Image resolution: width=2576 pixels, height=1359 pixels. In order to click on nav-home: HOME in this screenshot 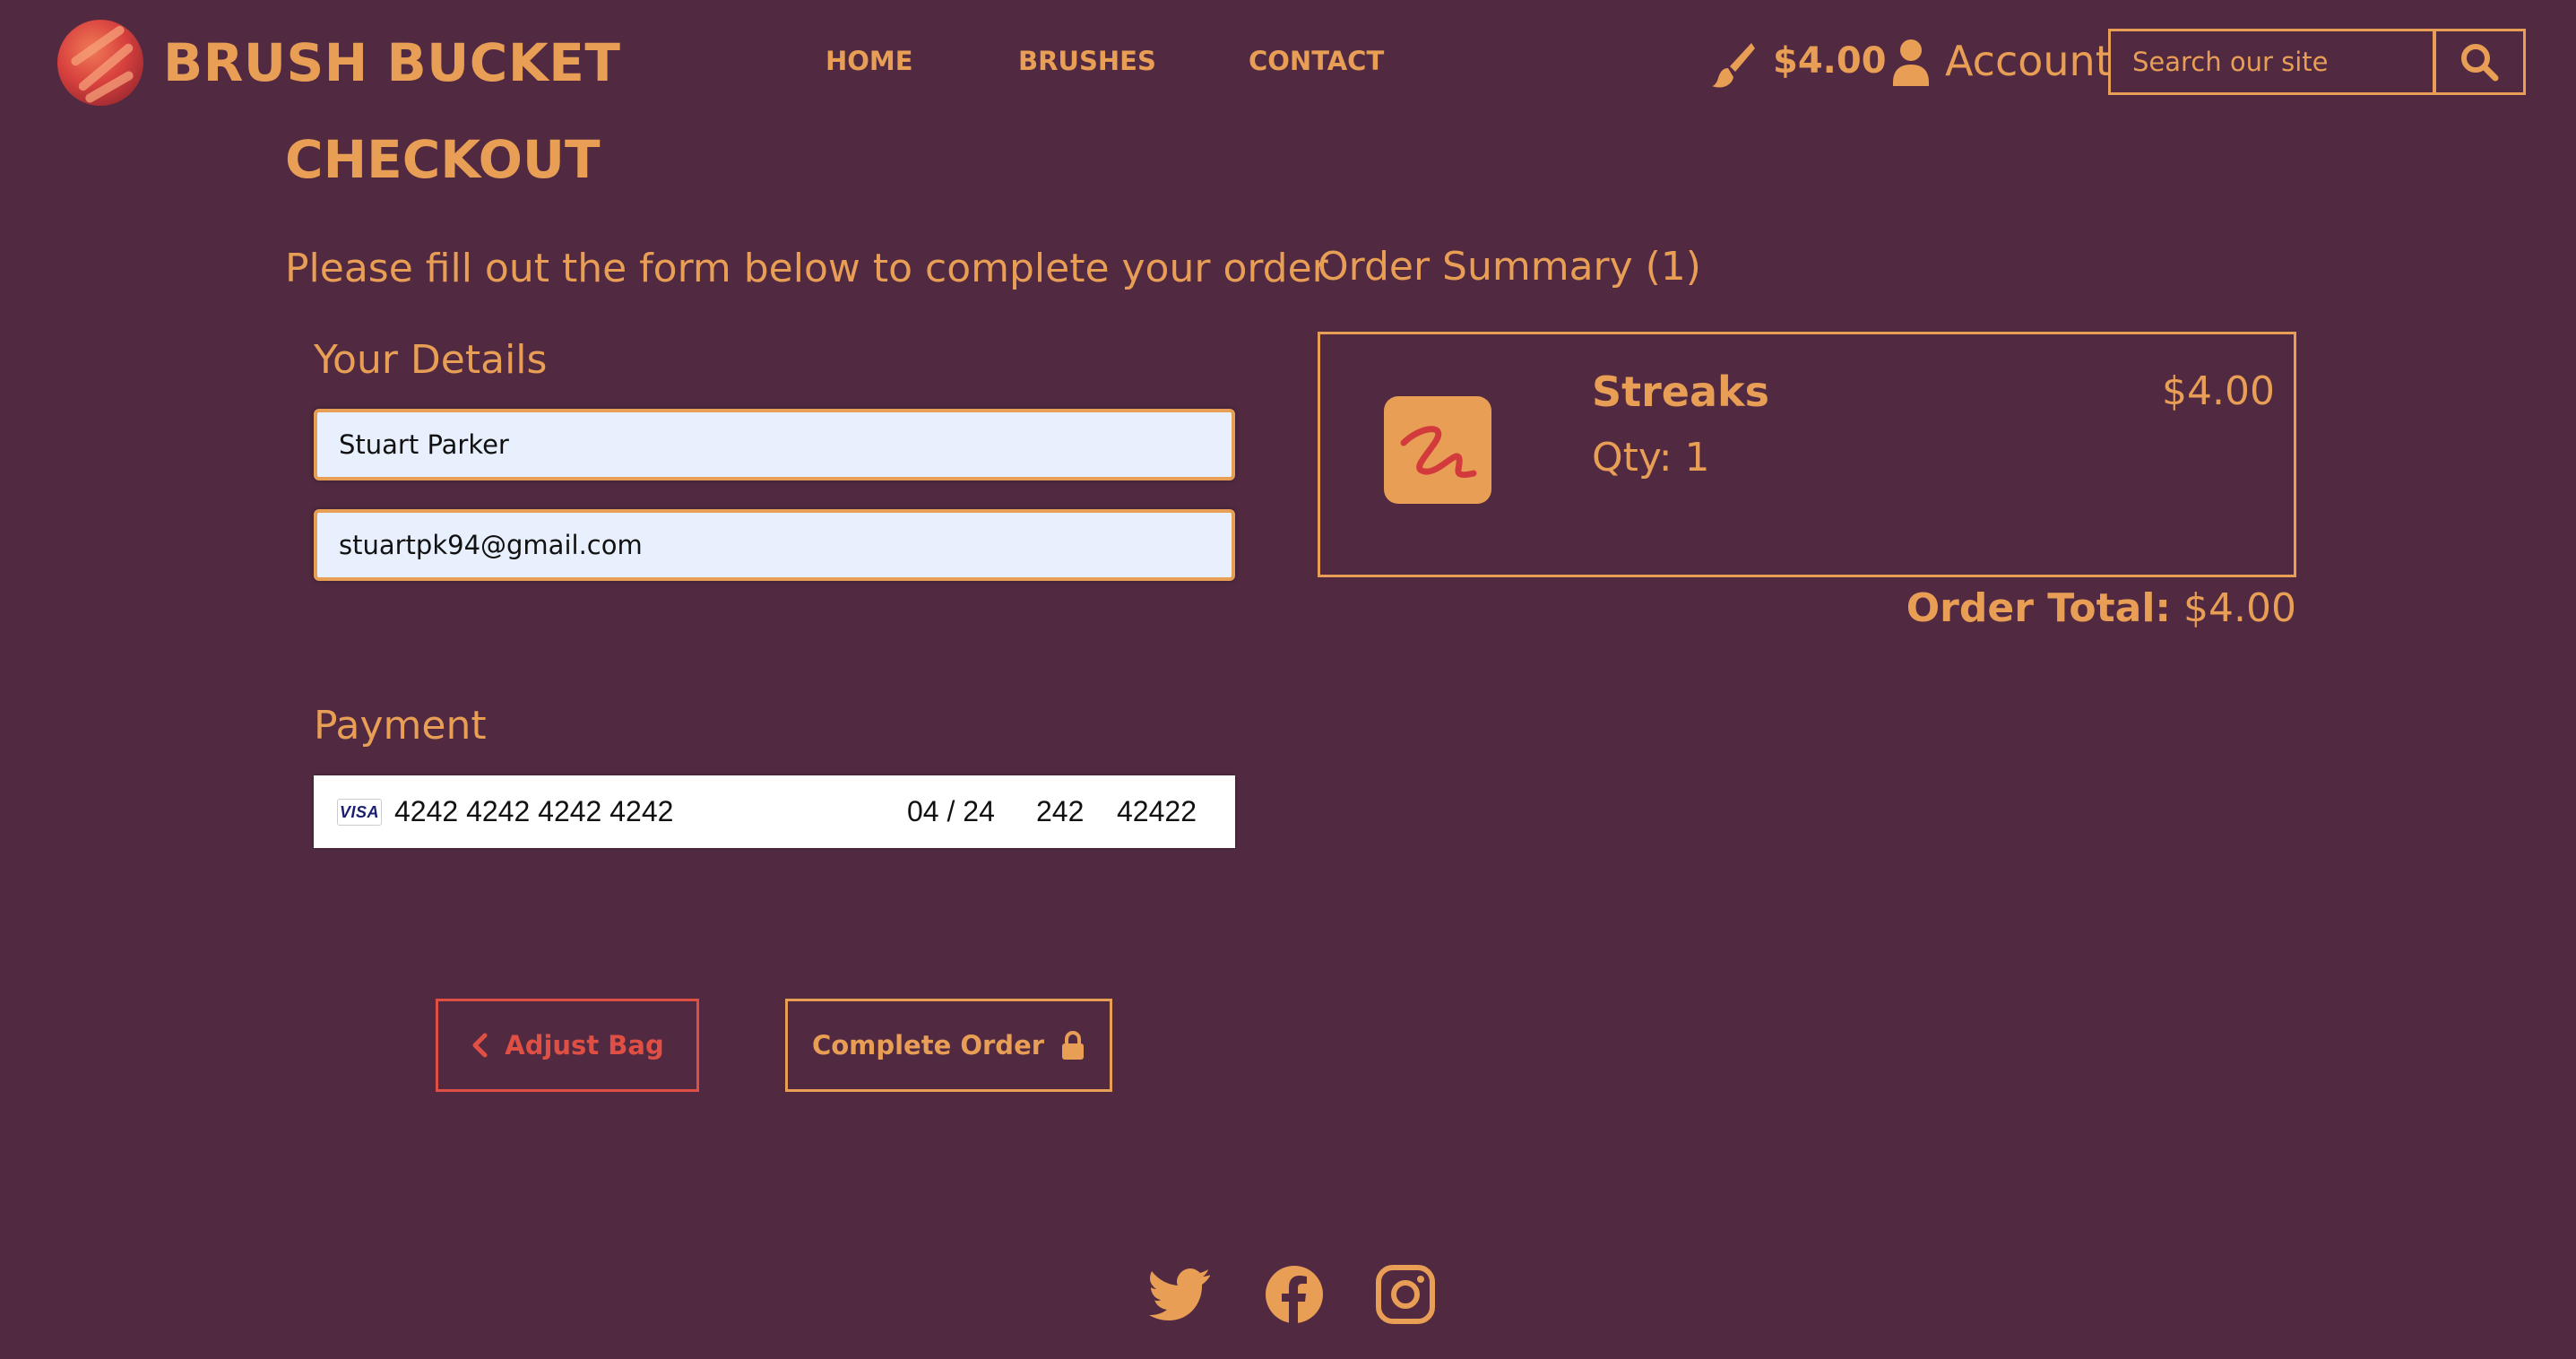, I will do `click(869, 61)`.